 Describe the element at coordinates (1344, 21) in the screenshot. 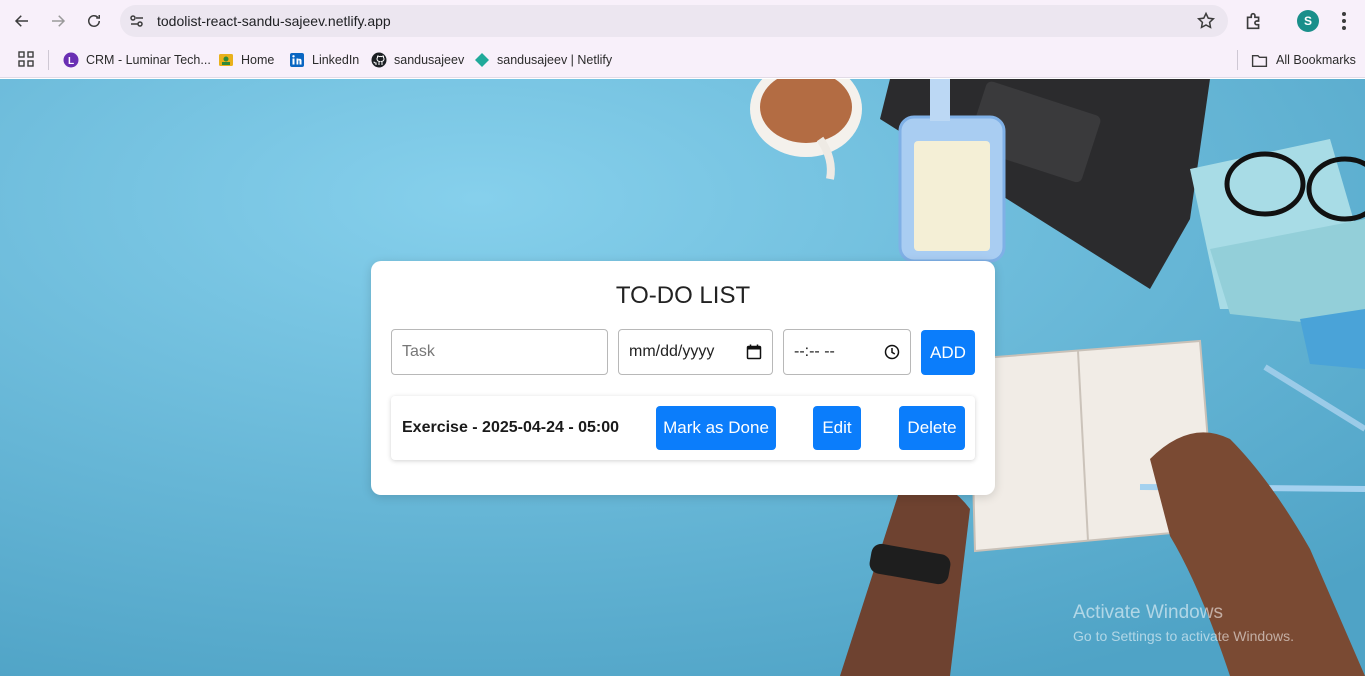

I see `browser-menu-icon` at that location.